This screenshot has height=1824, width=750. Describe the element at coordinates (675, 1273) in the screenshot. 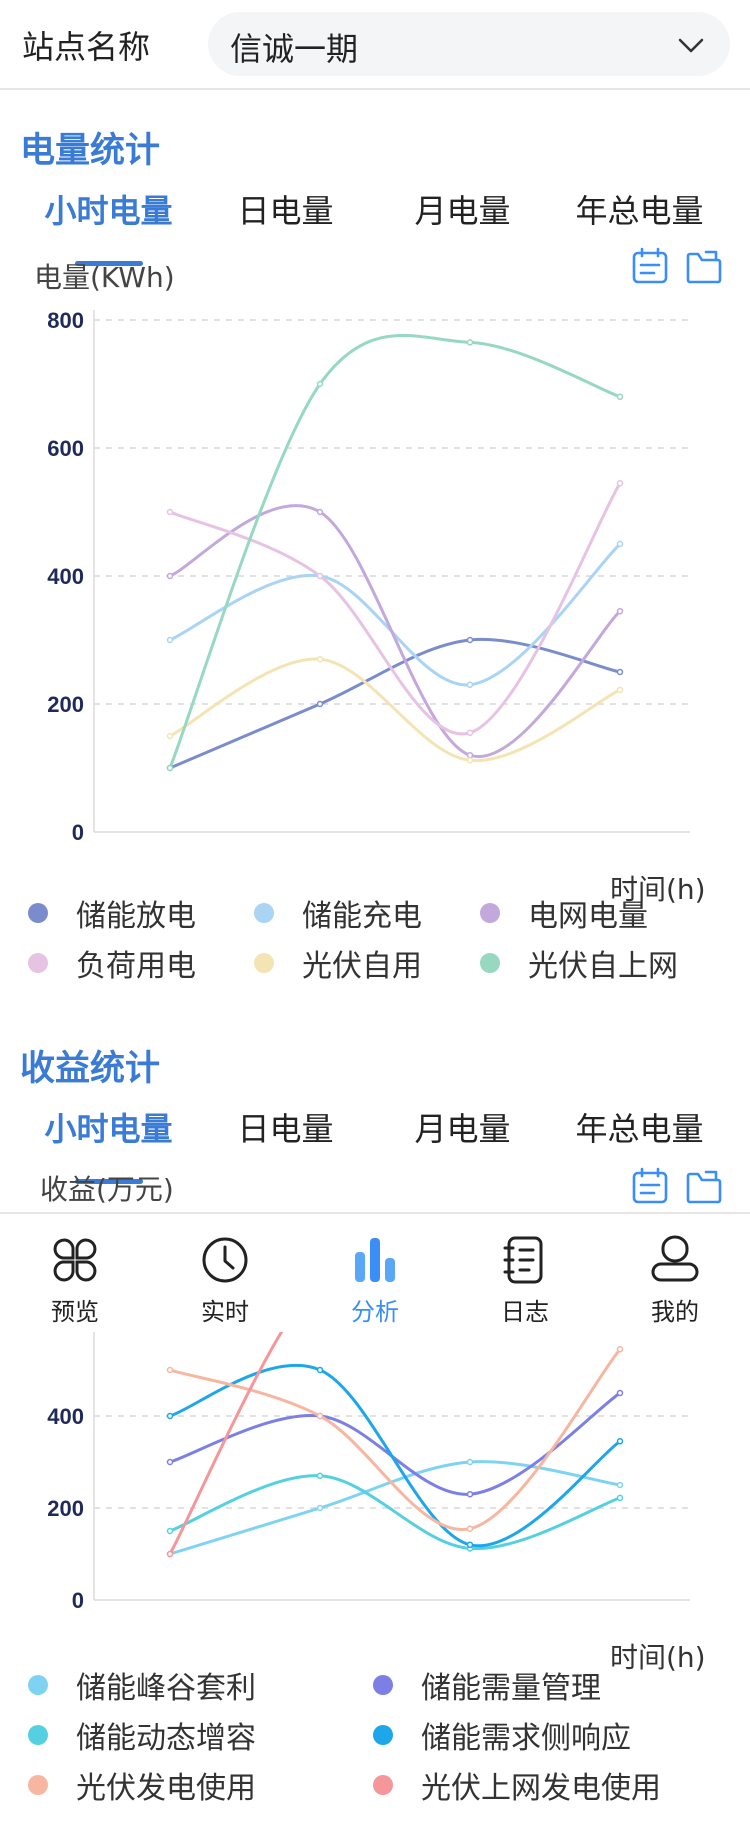

I see `nav-item-mine: 我的` at that location.